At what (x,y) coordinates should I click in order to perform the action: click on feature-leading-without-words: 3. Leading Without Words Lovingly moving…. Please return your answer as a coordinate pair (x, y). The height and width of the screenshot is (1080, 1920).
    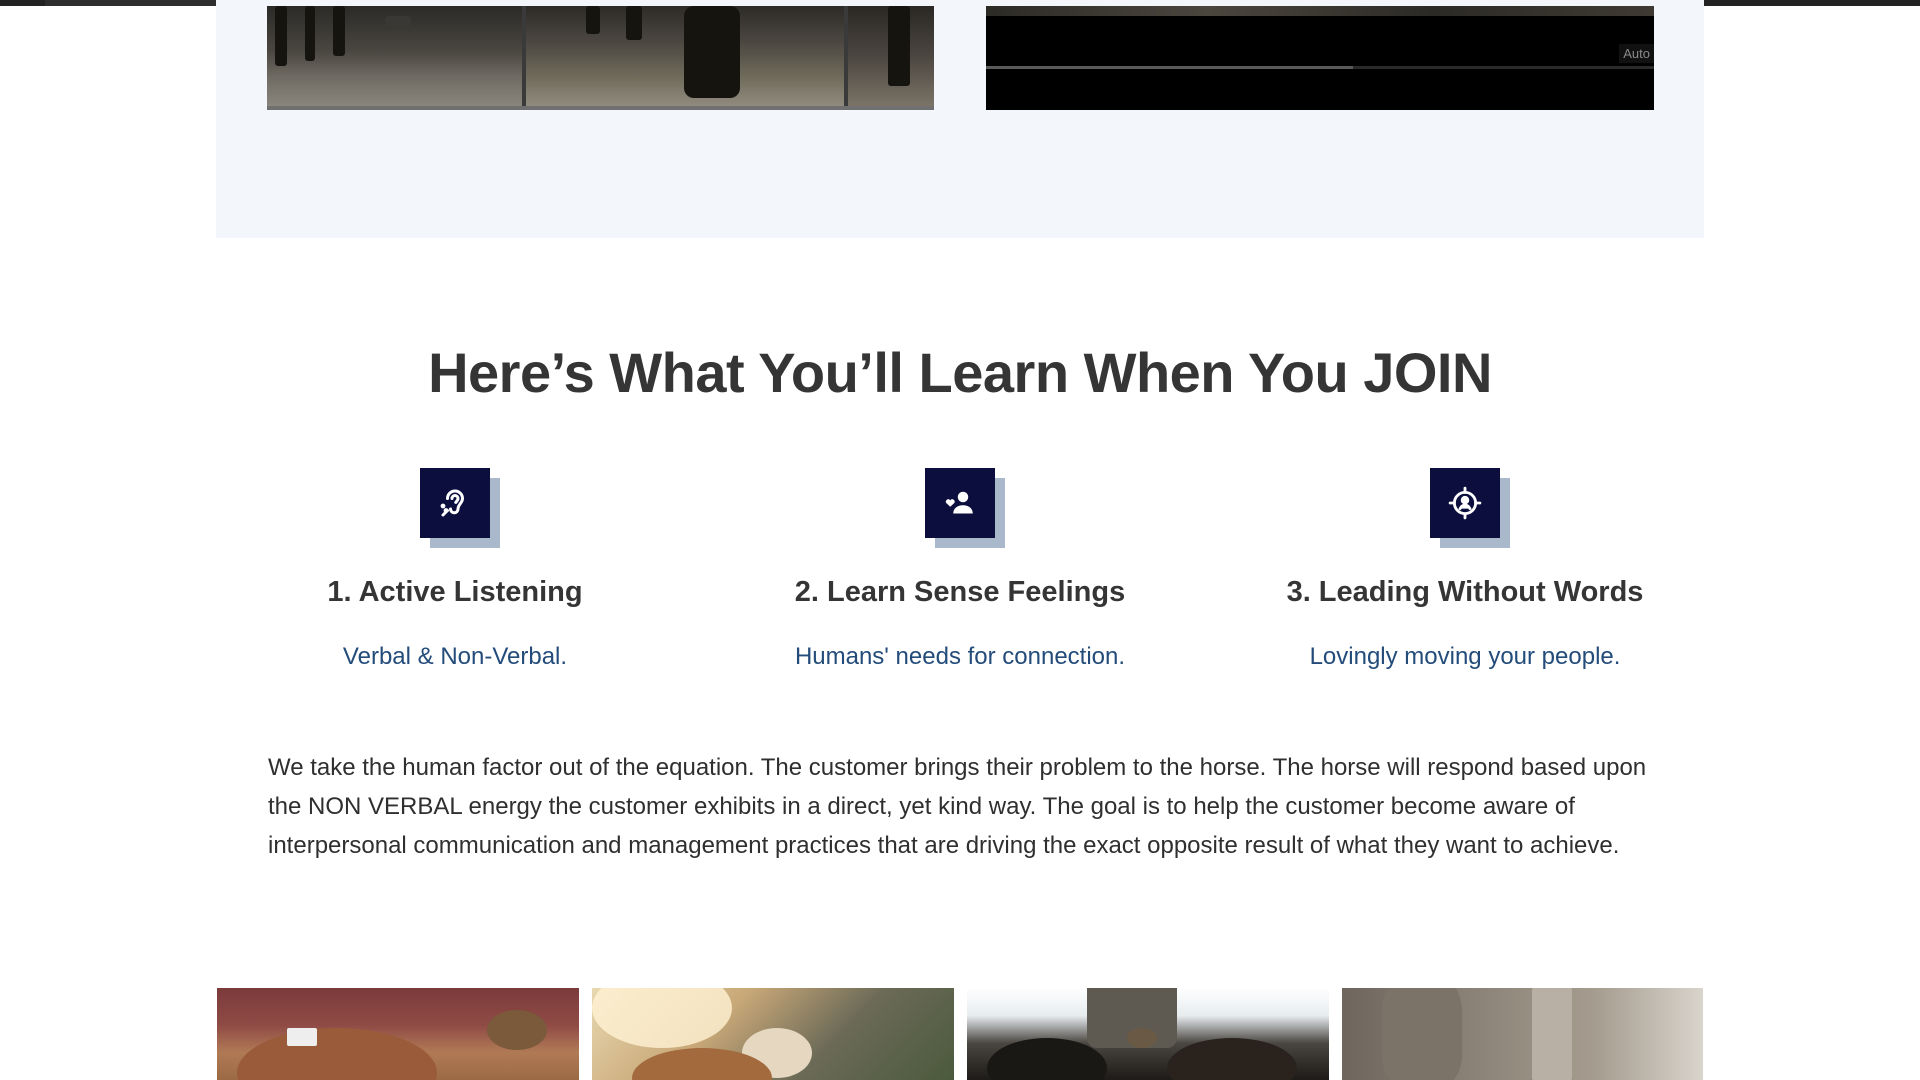
    Looking at the image, I should click on (1465, 569).